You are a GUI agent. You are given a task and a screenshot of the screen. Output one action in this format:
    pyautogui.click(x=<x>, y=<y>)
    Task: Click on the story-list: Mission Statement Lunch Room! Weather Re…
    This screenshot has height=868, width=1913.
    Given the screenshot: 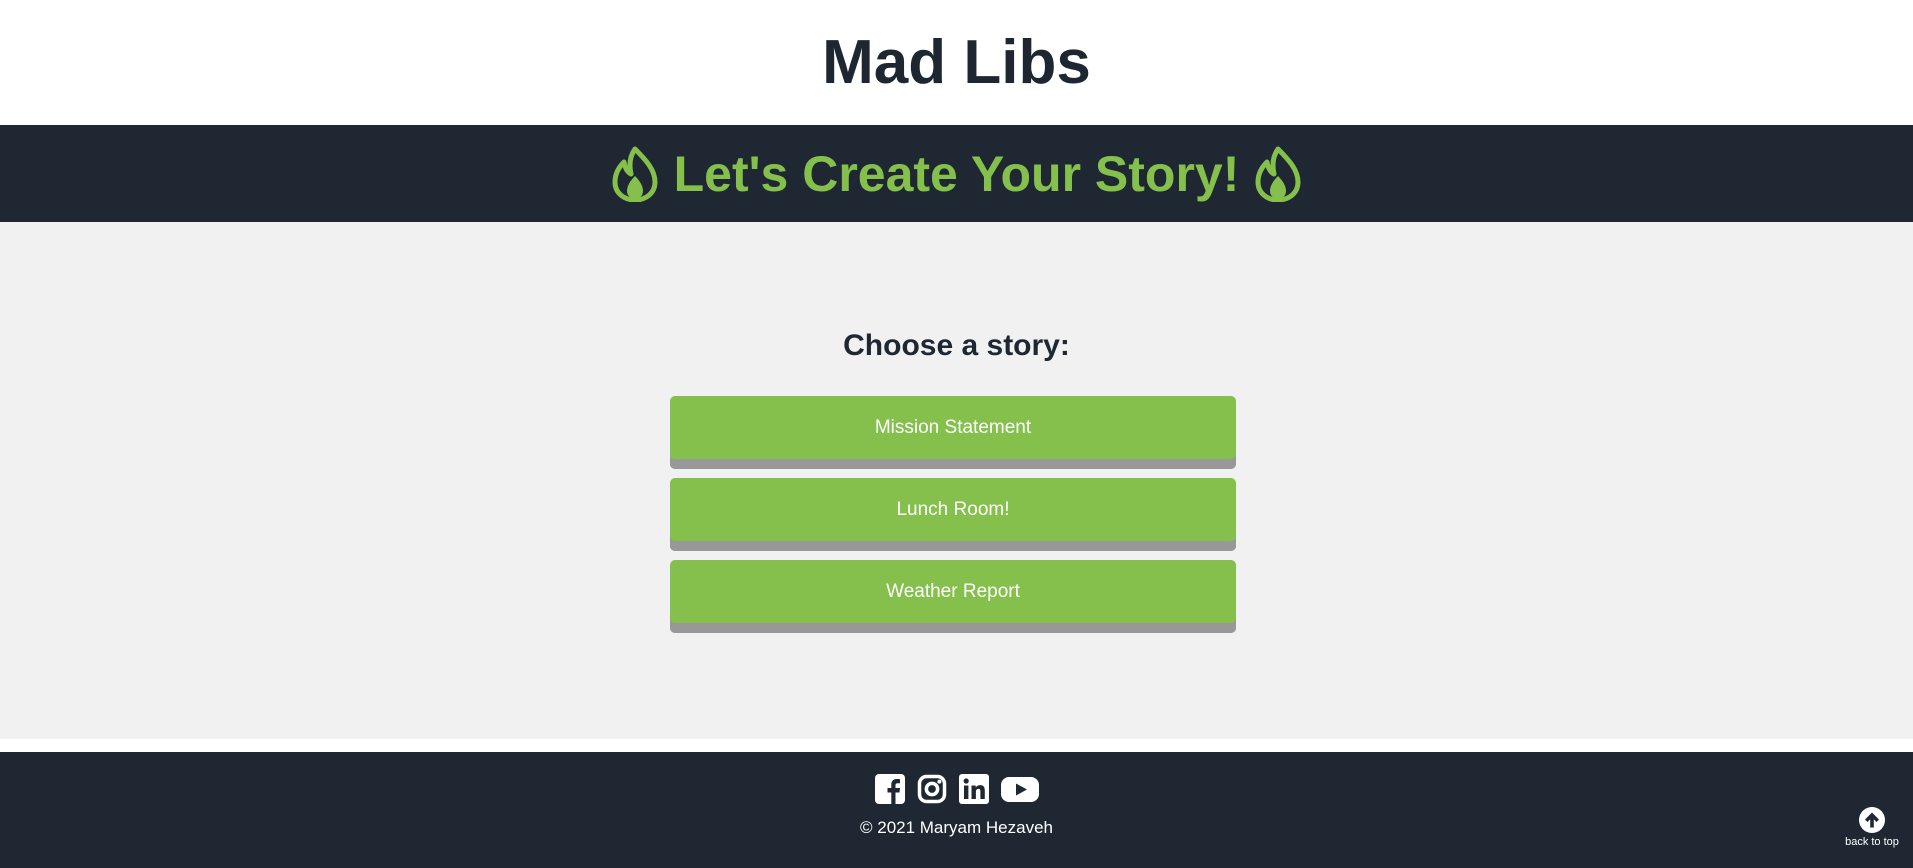 What is the action you would take?
    pyautogui.click(x=953, y=519)
    